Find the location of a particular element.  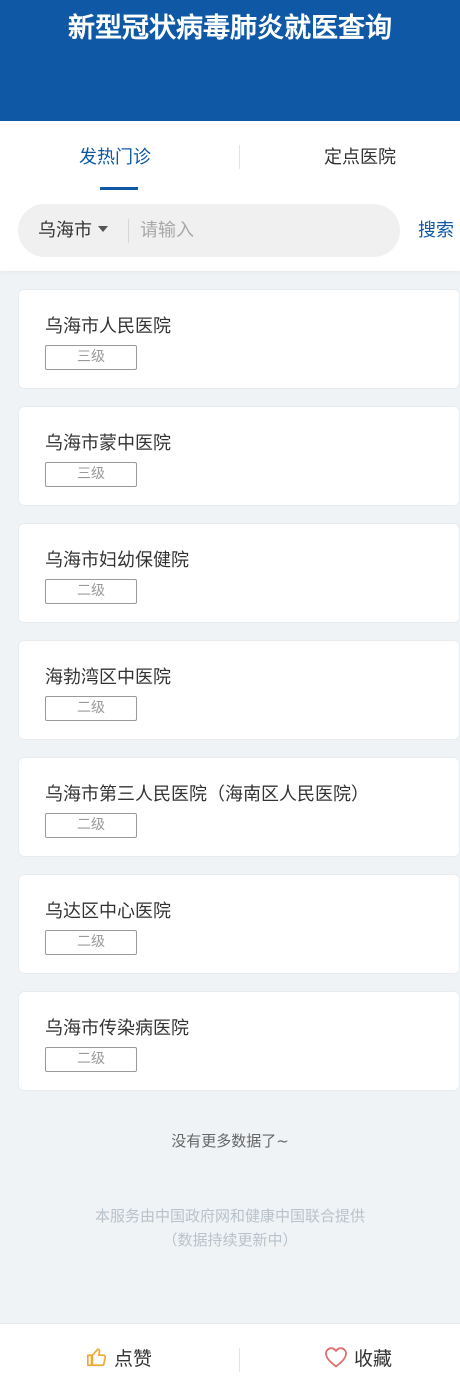

heart-icon is located at coordinates (336, 1356).